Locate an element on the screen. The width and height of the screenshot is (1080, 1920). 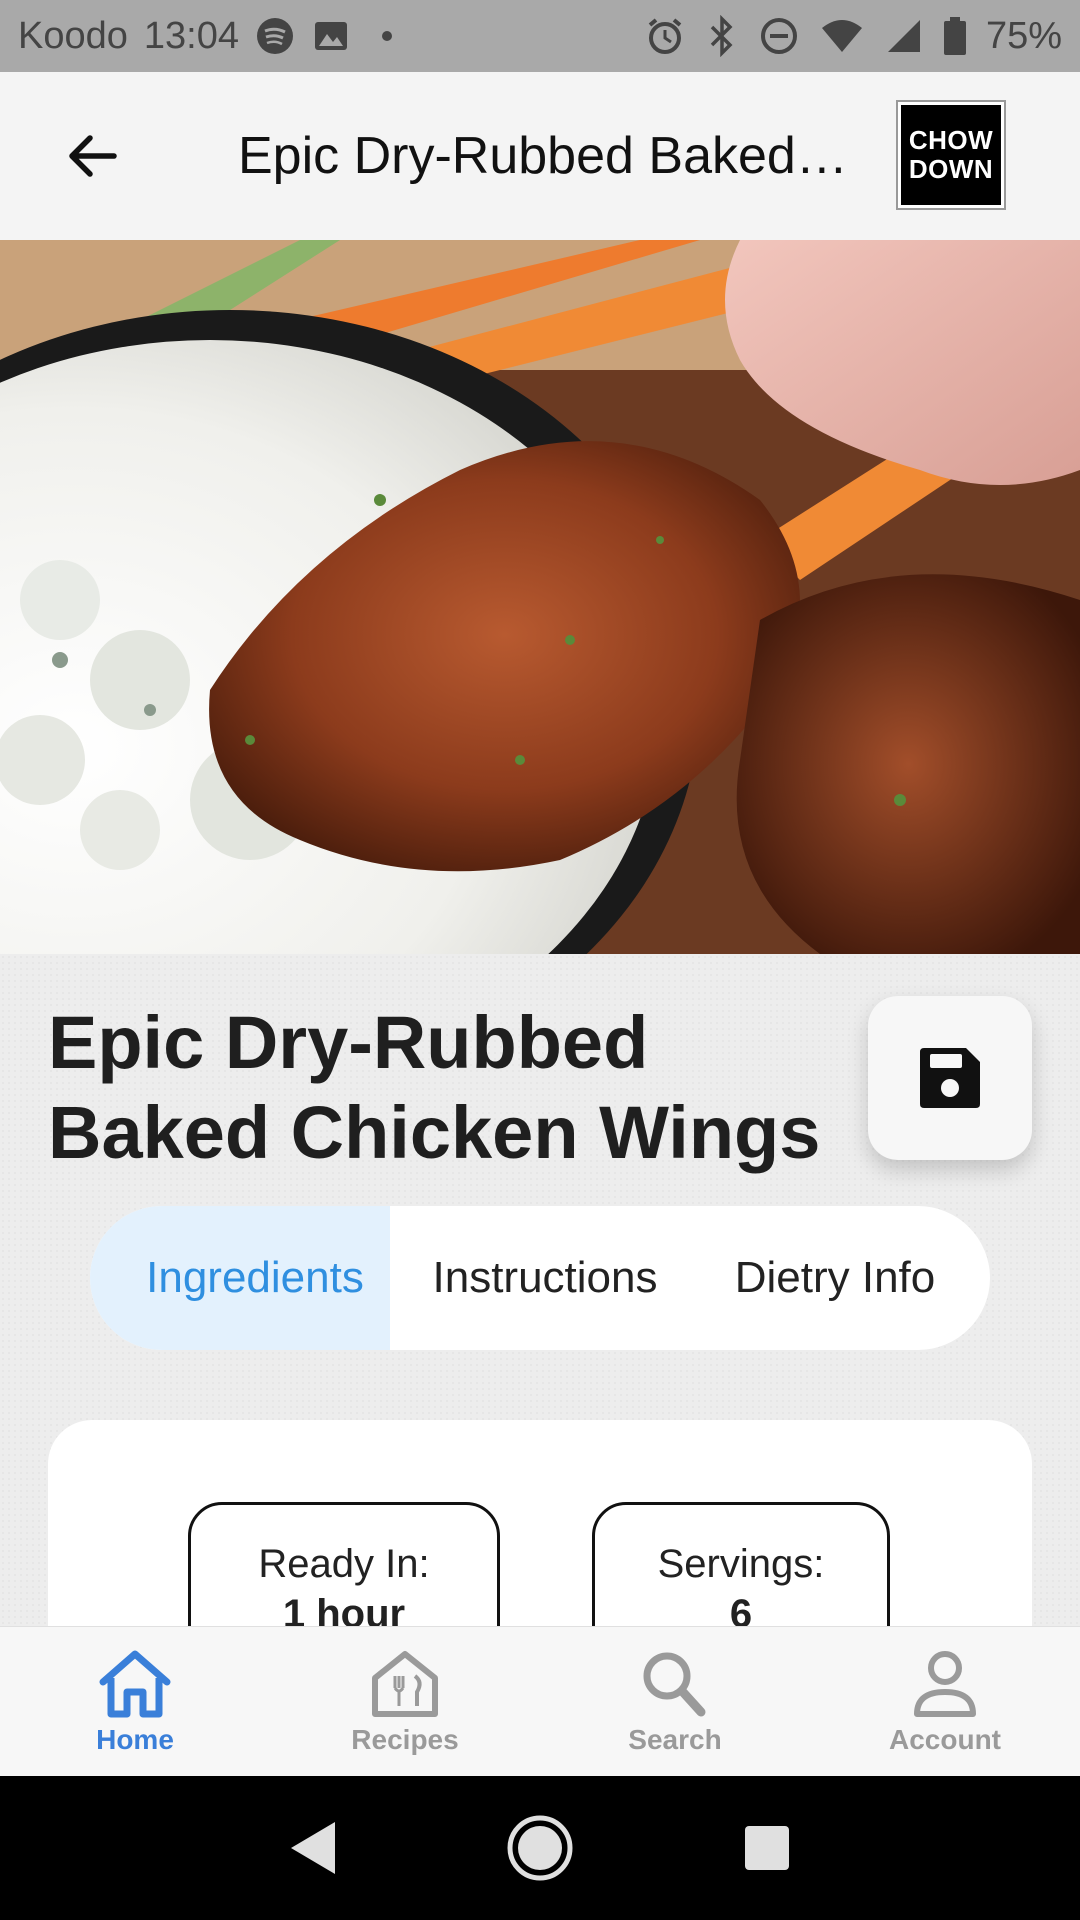
tab-instructions: Instructions is located at coordinates (545, 1278).